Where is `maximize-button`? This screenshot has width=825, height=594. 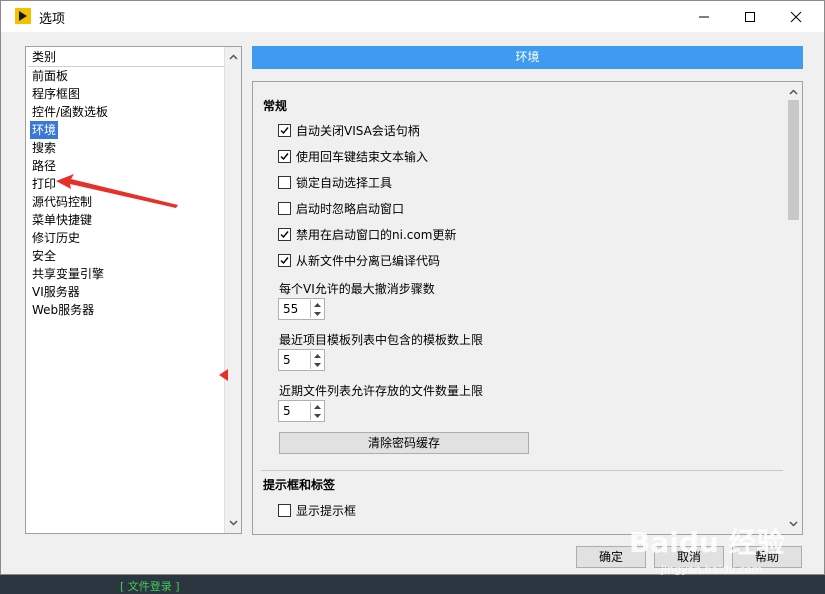 maximize-button is located at coordinates (750, 16).